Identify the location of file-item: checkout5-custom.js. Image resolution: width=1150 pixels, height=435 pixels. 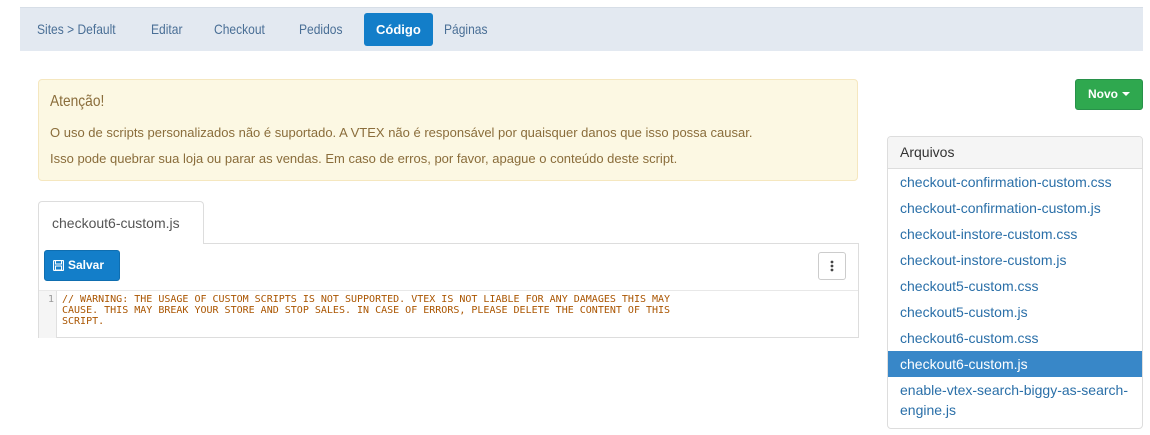
(1015, 312).